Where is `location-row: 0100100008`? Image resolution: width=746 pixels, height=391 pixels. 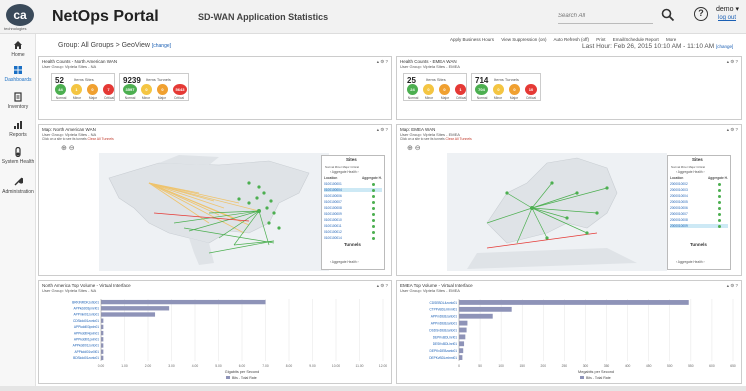
location-row: 0100100008 is located at coordinates (333, 208).